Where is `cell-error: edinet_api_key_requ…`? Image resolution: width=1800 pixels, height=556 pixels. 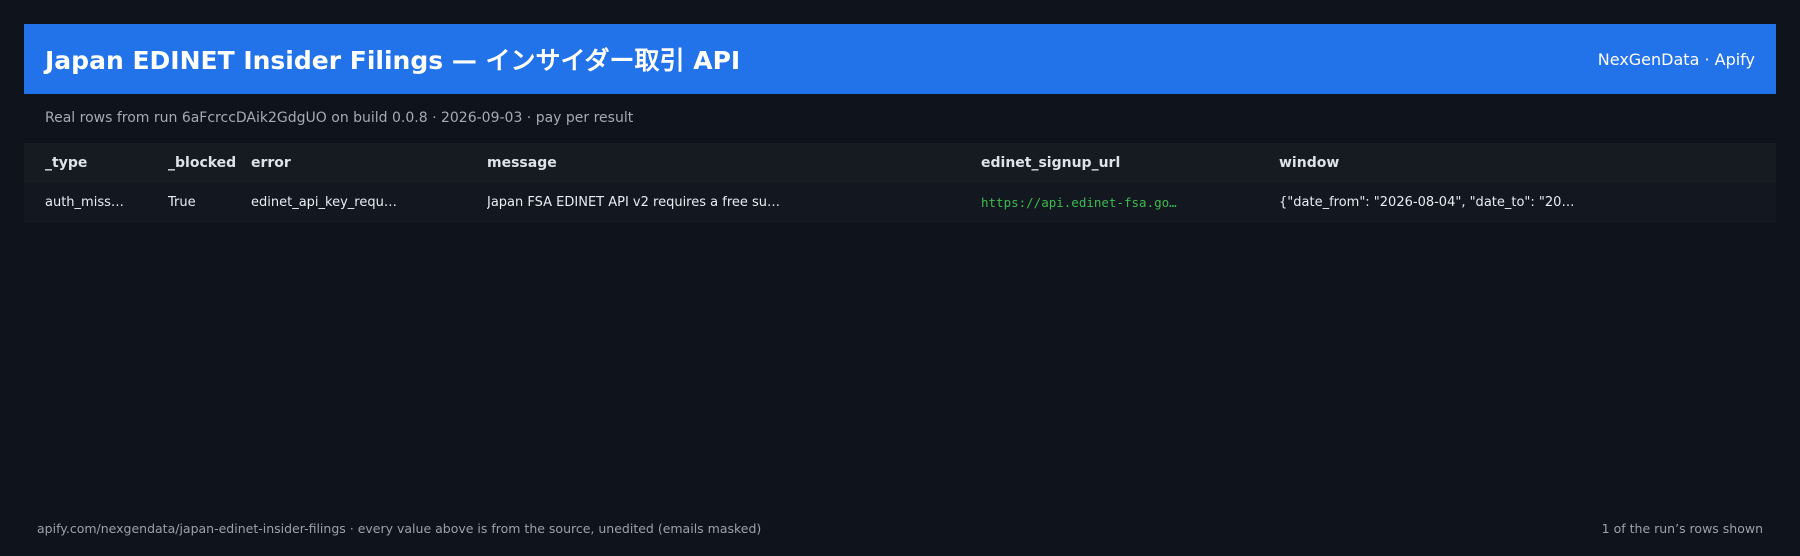
cell-error: edinet_api_key_requ… is located at coordinates (324, 202).